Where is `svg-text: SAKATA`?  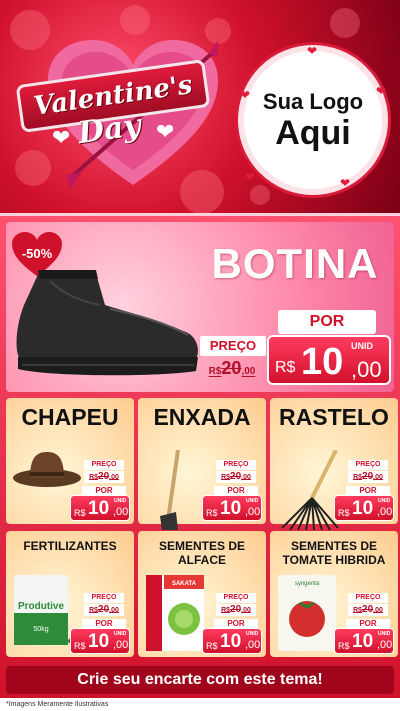 svg-text: SAKATA is located at coordinates (184, 584).